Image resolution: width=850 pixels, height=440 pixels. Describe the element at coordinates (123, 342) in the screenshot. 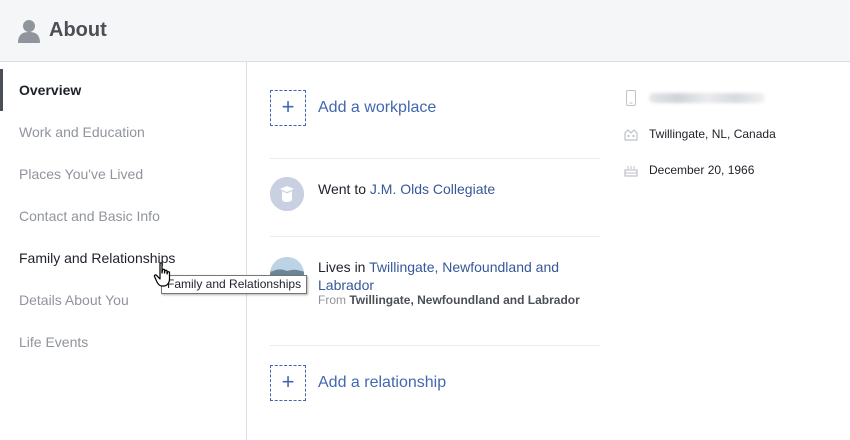

I see `sidebar-item-life-events: Life Events` at that location.